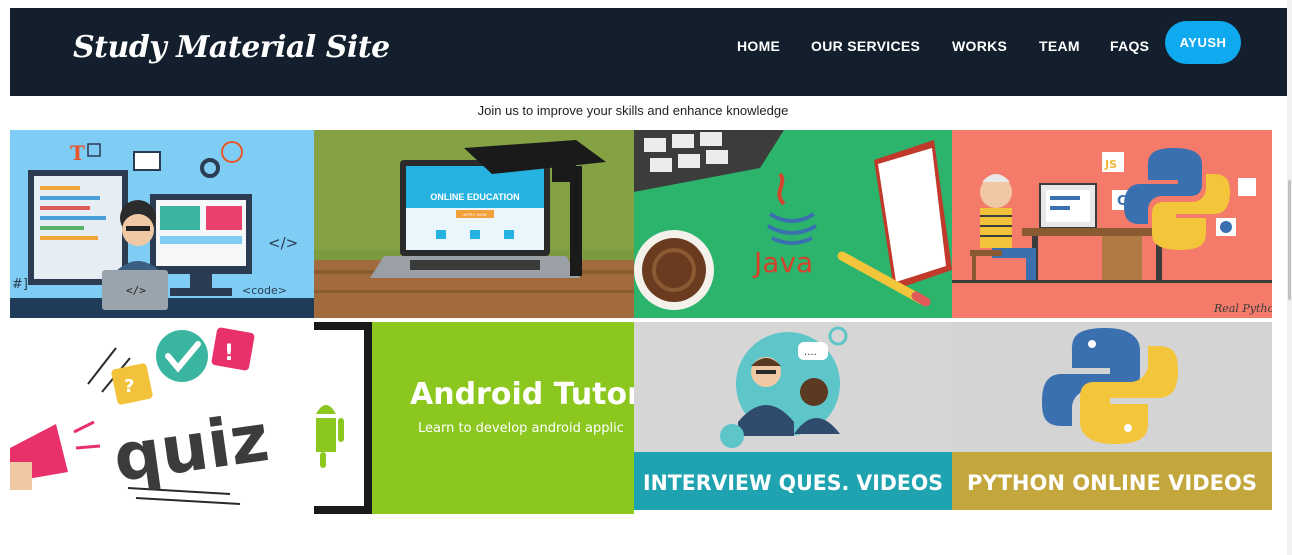 The image size is (1292, 555). What do you see at coordinates (793, 483) in the screenshot?
I see `svg-text: INTERVIEW QUES. VIDEOS` at bounding box center [793, 483].